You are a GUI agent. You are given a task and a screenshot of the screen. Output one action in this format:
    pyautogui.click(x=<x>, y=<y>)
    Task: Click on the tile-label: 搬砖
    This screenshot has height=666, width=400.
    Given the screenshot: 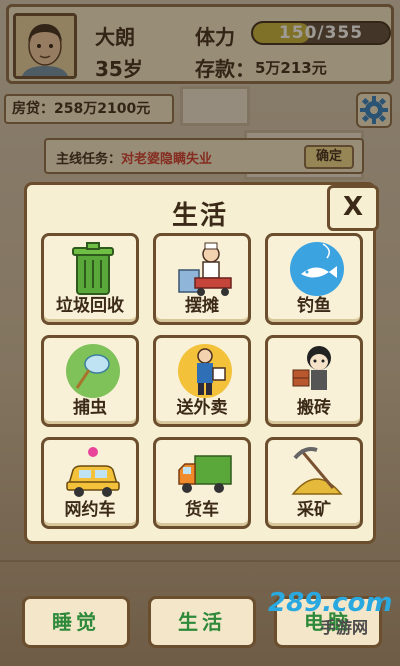 What is the action you would take?
    pyautogui.click(x=314, y=408)
    